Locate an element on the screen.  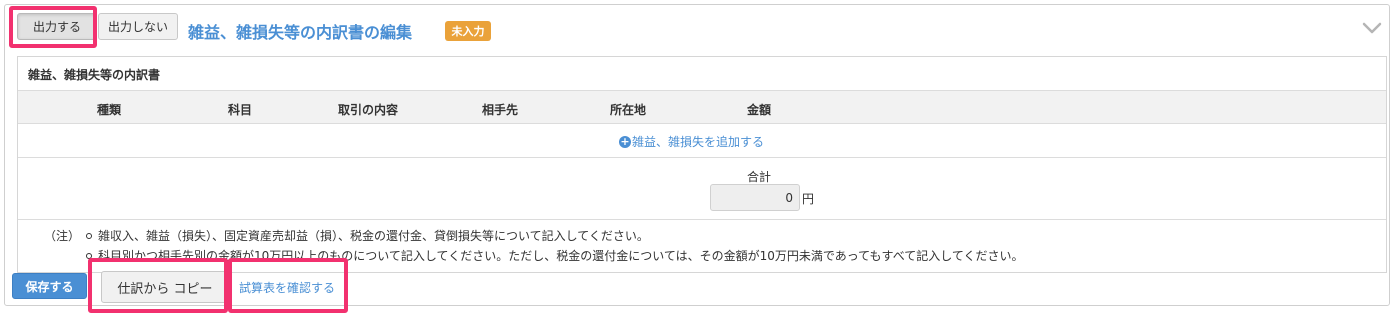
total-amount-field: 0 is located at coordinates (755, 197).